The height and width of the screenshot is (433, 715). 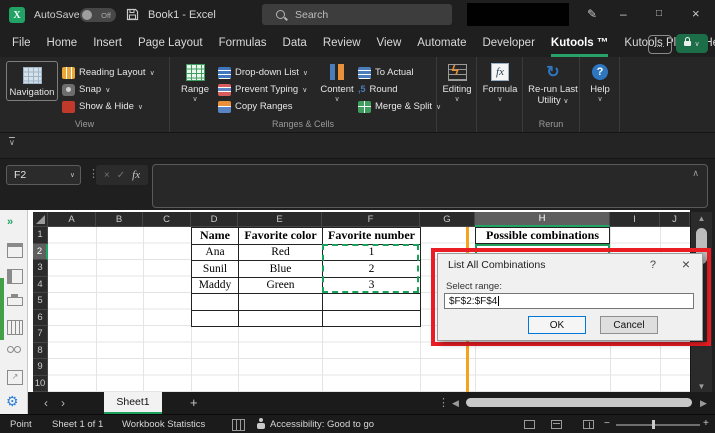 What do you see at coordinates (40, 284) in the screenshot?
I see `row-header-4: 4` at bounding box center [40, 284].